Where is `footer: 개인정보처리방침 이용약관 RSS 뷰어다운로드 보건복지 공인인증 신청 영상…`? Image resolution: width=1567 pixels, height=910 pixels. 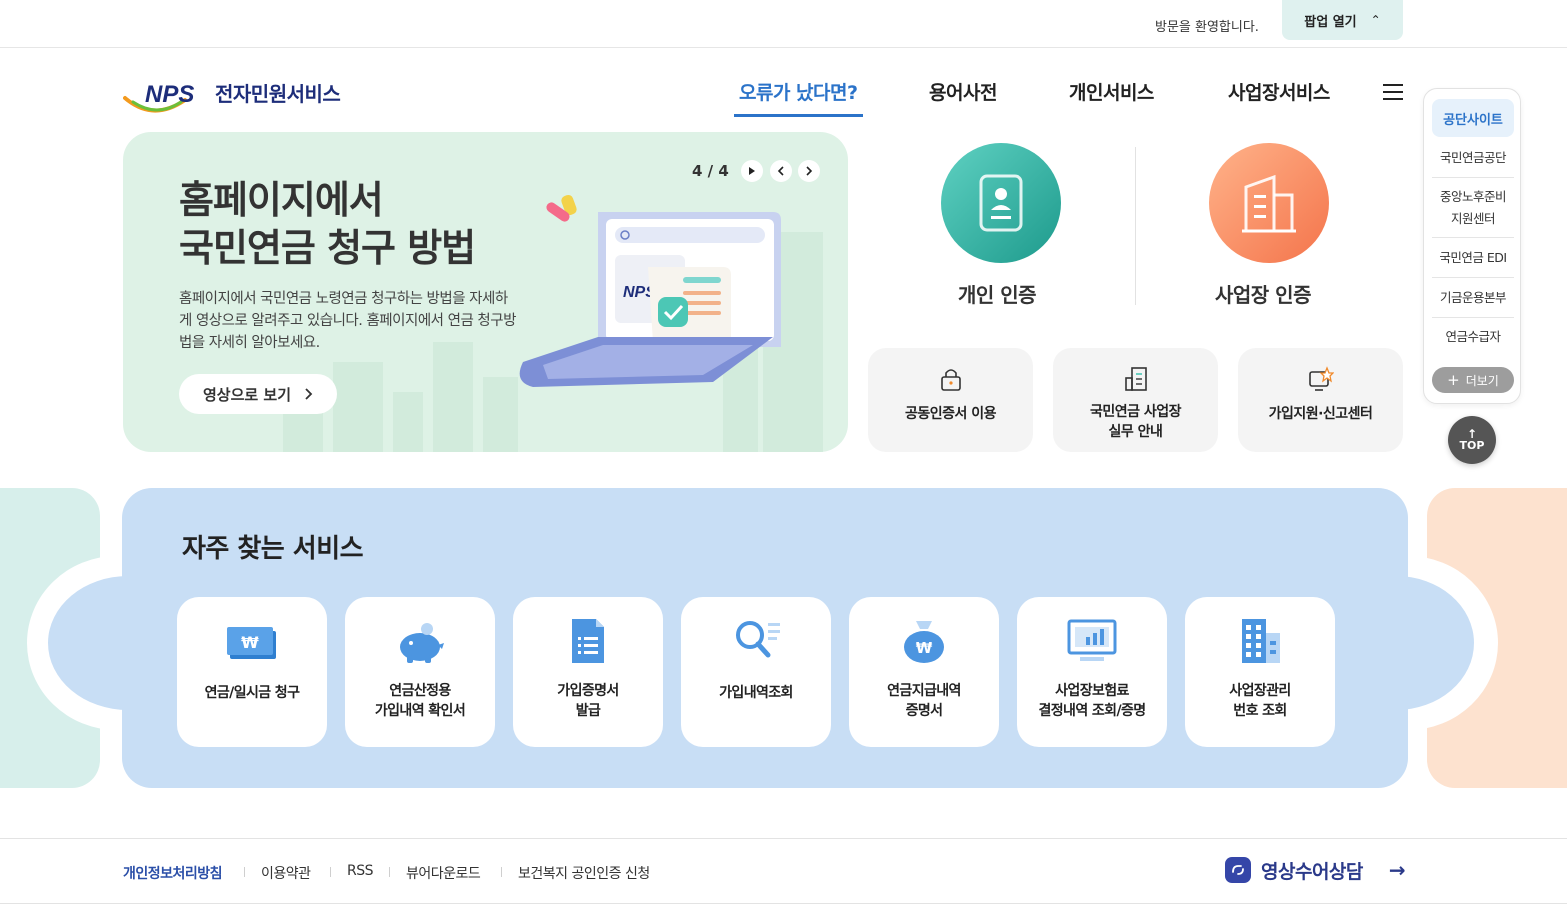
footer: 개인정보처리방침 이용약관 RSS 뷰어다운로드 보건복지 공인인증 신청 영상… is located at coordinates (783, 871).